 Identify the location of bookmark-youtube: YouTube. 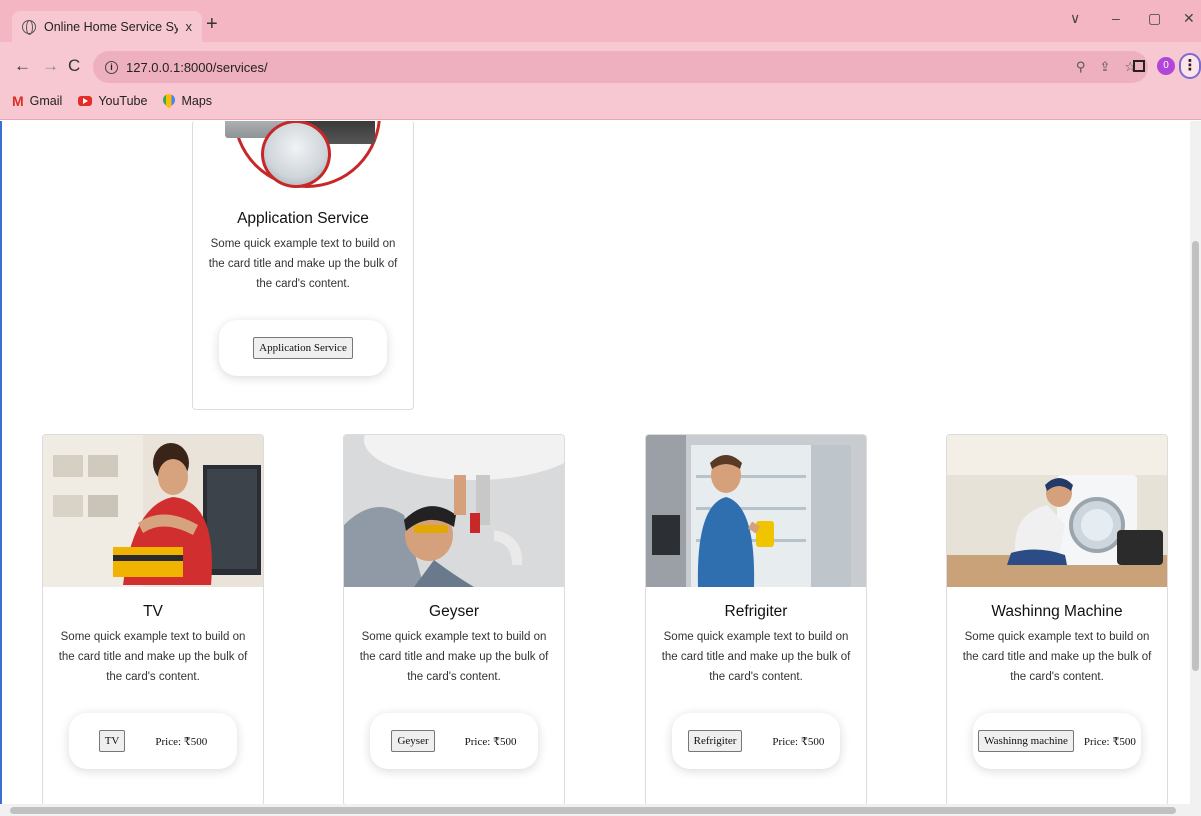
(112, 101).